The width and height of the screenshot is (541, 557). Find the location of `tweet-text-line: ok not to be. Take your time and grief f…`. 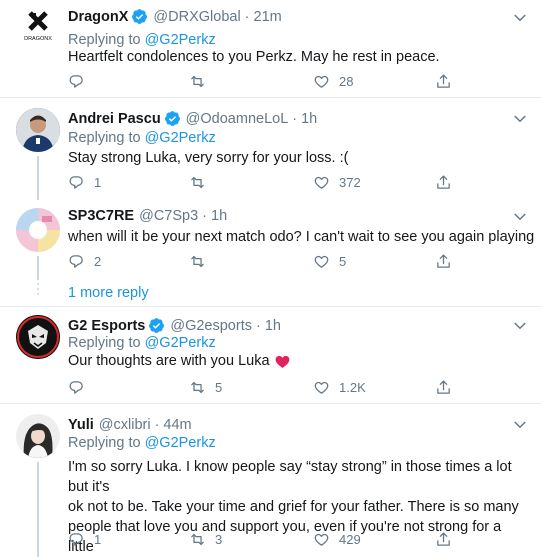

tweet-text-line: ok not to be. Take your time and grief f… is located at coordinates (293, 507).